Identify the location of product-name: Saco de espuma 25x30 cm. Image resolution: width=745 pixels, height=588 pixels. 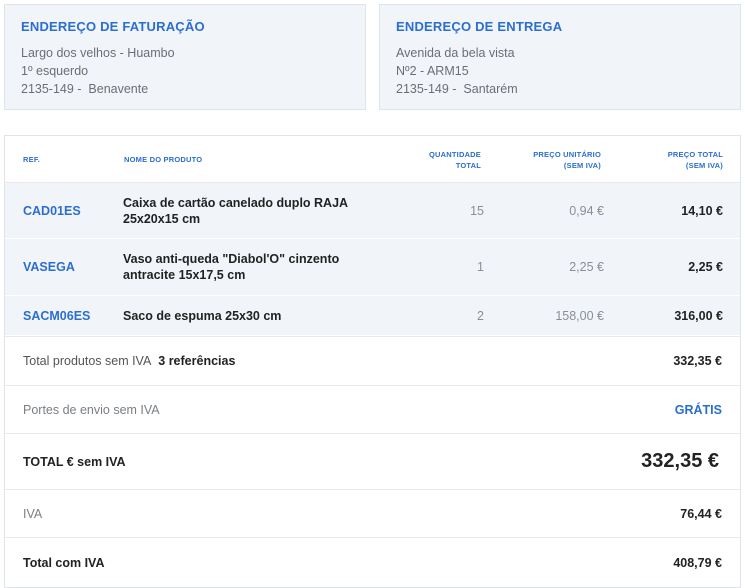
(202, 315).